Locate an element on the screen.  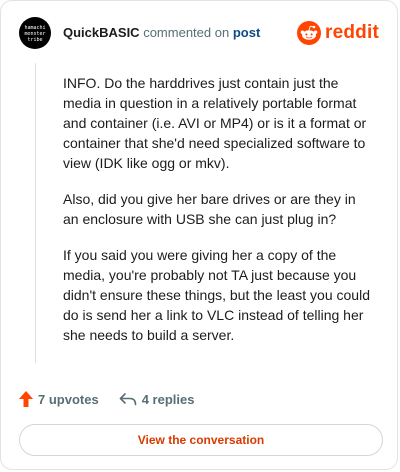
upvotes-button: 7 upvotes is located at coordinates (59, 399).